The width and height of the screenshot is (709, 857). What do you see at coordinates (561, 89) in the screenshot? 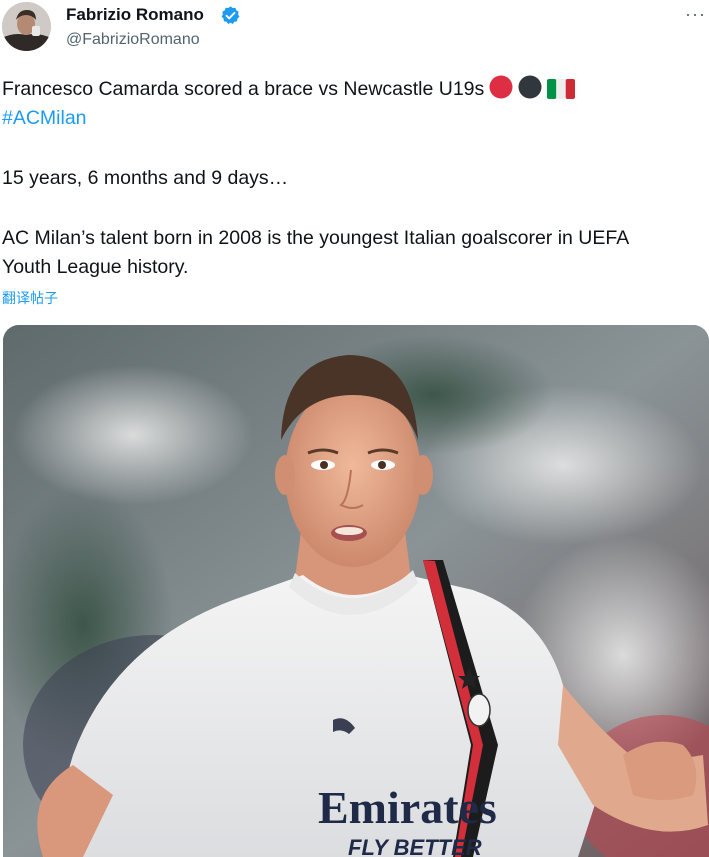
I see `italy-flag-icon` at bounding box center [561, 89].